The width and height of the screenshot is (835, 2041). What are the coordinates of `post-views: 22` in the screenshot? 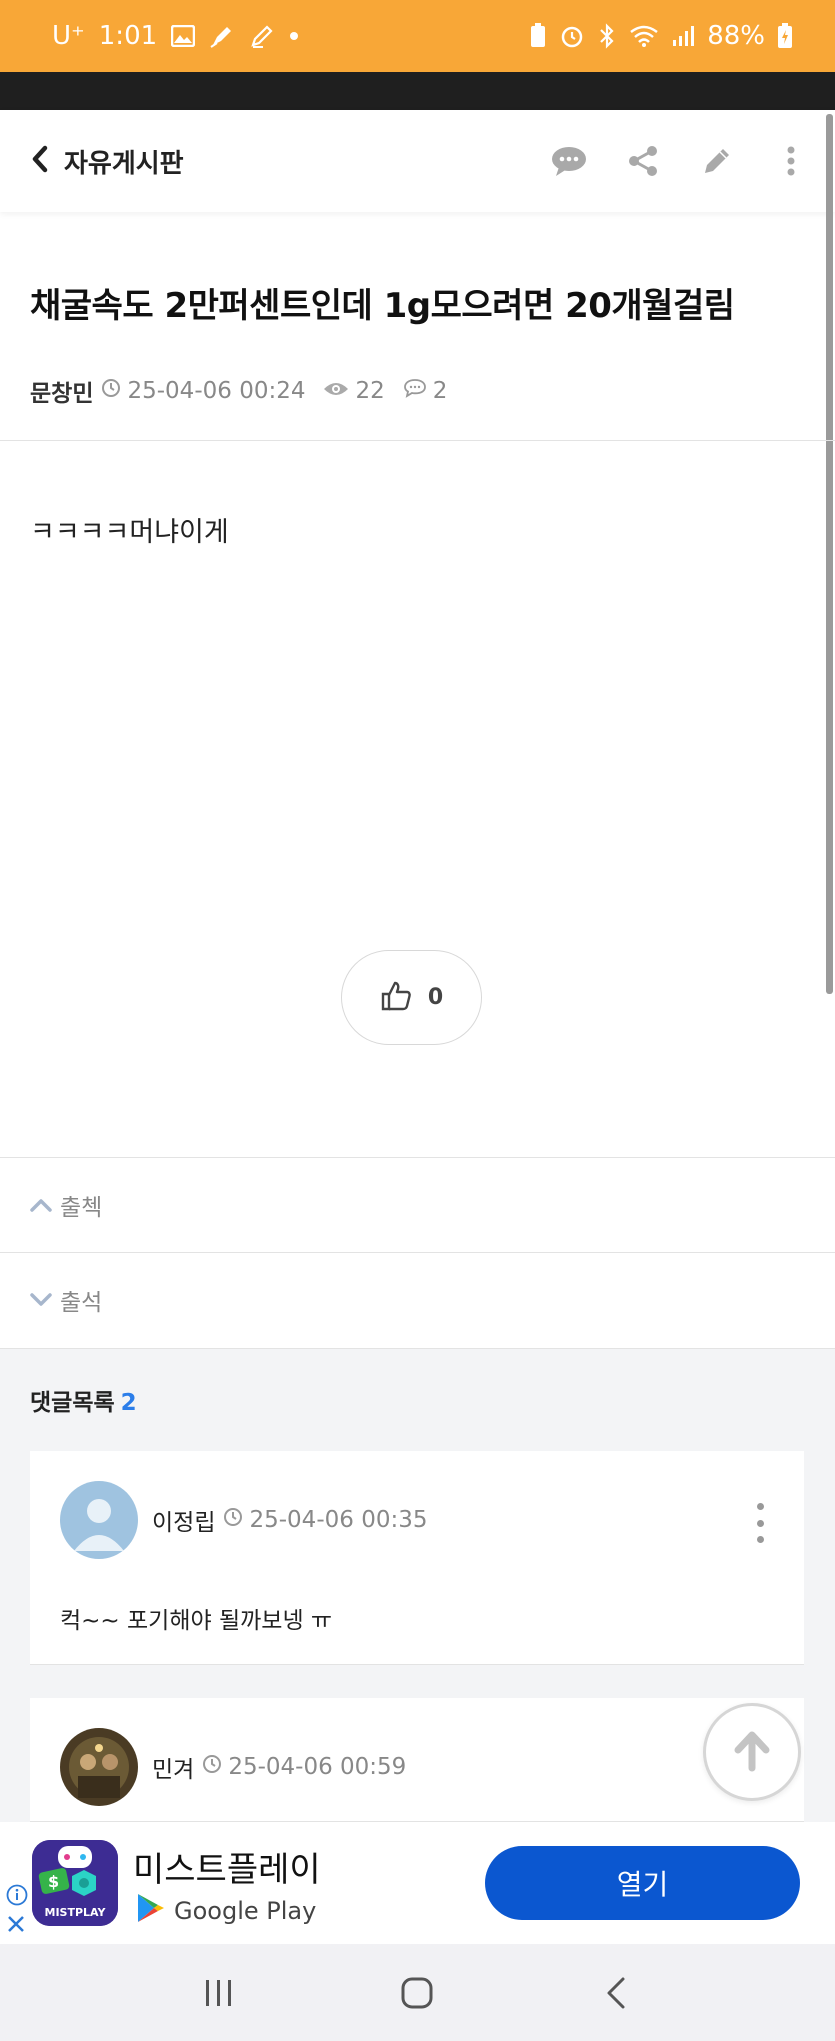 It's located at (370, 391).